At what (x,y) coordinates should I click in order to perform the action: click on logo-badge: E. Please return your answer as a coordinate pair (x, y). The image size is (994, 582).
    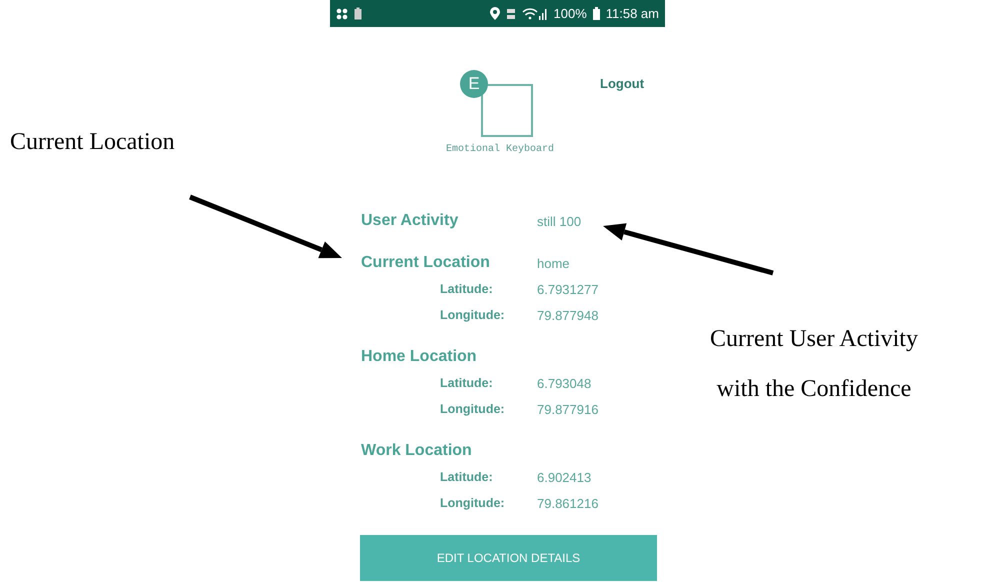
    Looking at the image, I should click on (474, 84).